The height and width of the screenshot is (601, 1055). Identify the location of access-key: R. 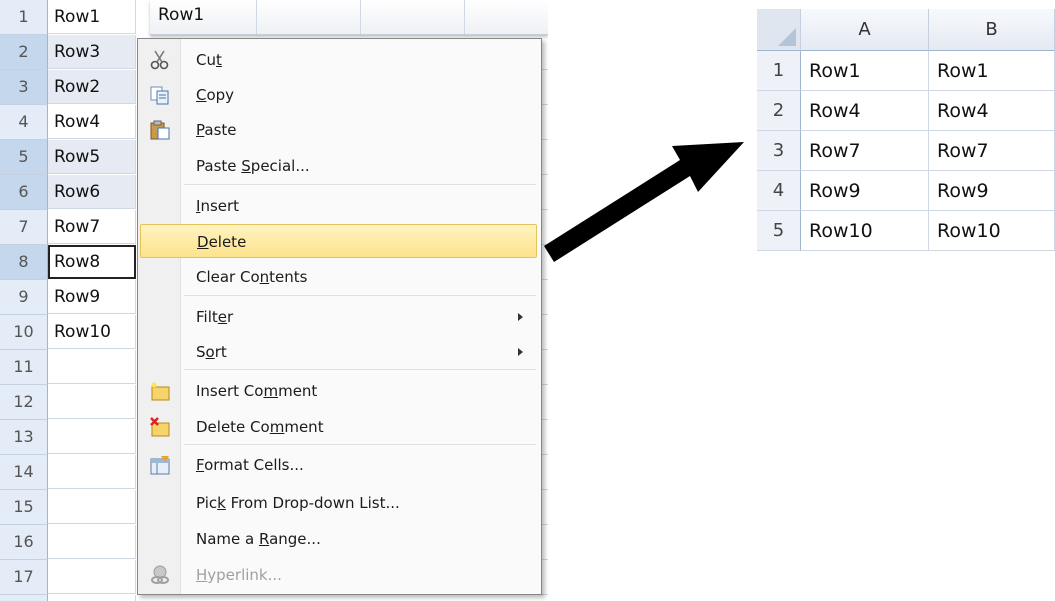
(264, 539).